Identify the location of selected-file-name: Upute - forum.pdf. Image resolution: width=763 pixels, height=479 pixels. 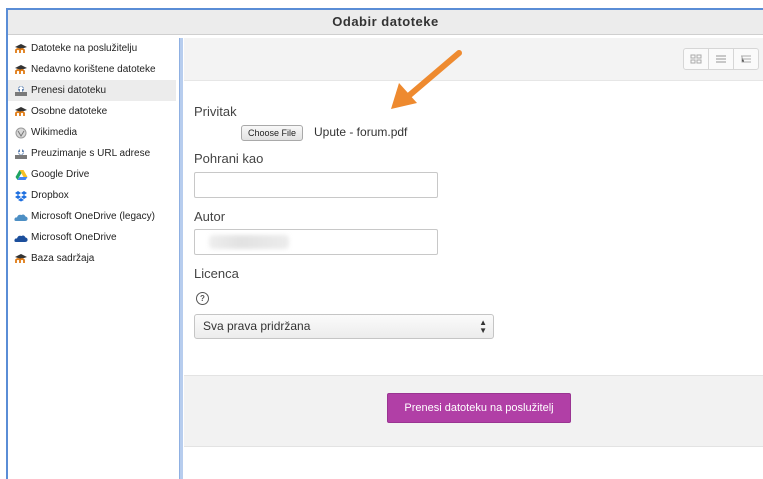
(361, 132).